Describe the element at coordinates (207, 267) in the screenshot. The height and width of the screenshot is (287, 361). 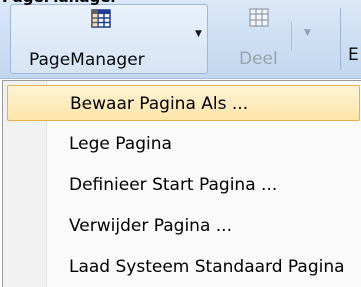
I see `menu-item-label: Laad Systeem Standaard Pagina` at that location.